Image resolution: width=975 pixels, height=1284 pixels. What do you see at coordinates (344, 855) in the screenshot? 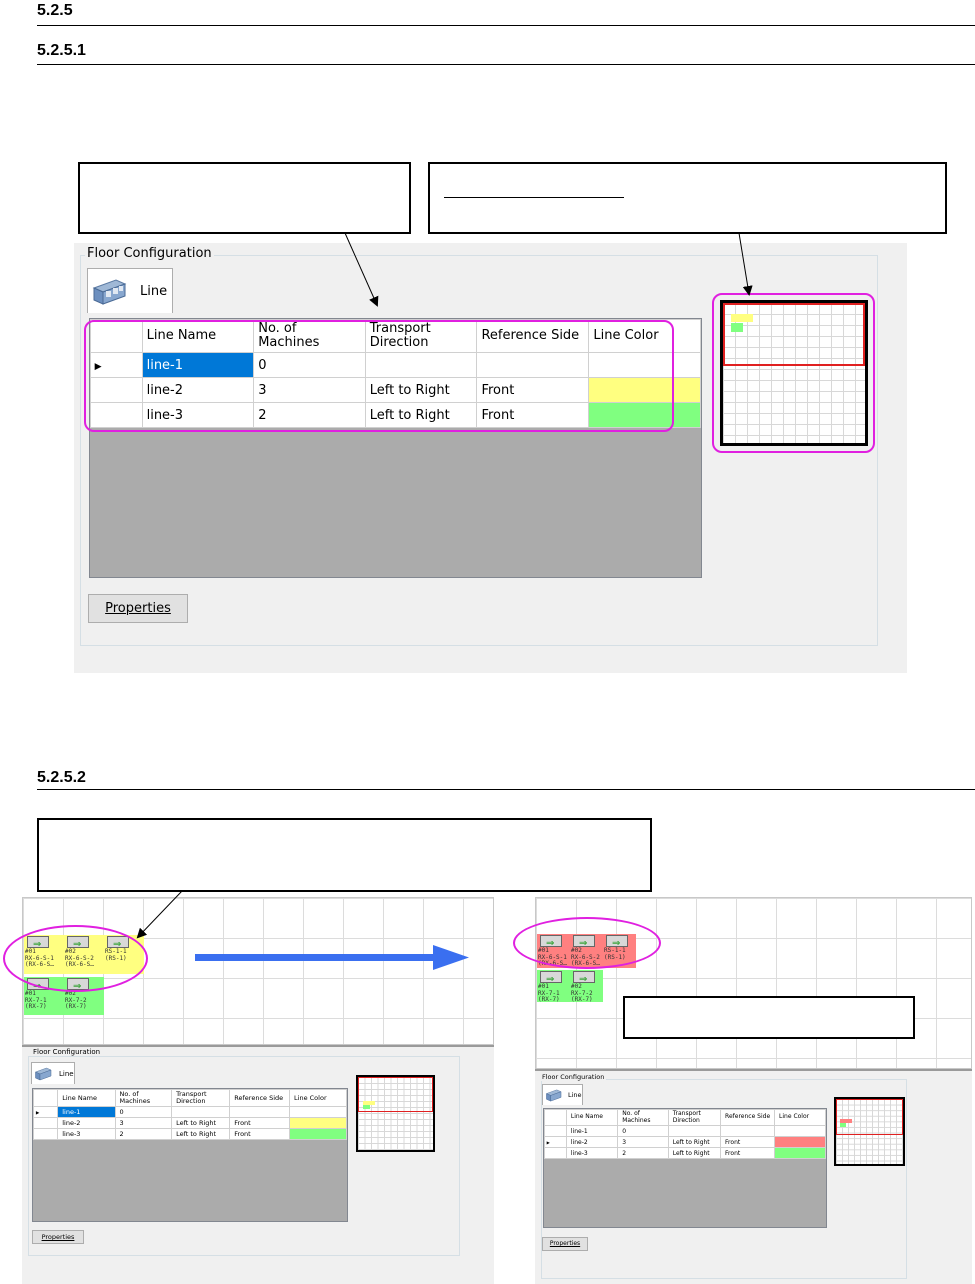
I see `callout-box-floor` at bounding box center [344, 855].